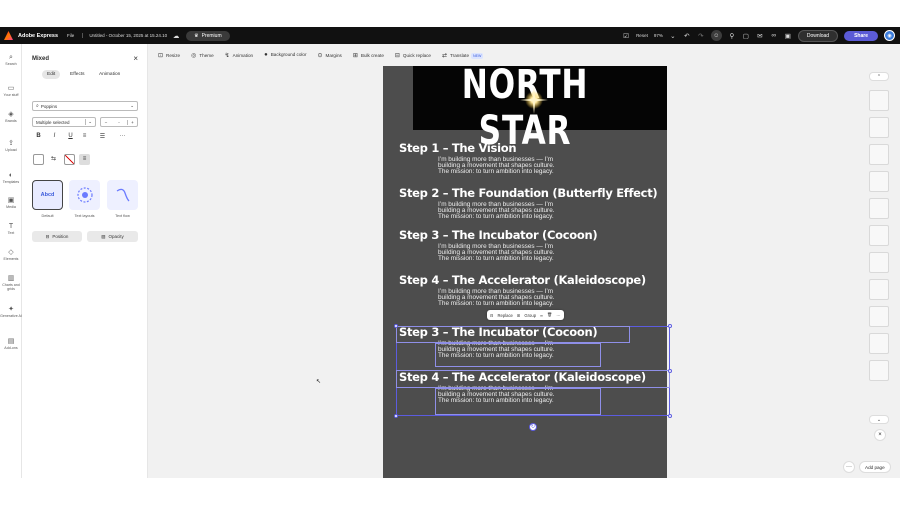 This screenshot has height=506, width=900. What do you see at coordinates (519, 315) in the screenshot?
I see `group-icon: ⊞` at bounding box center [519, 315].